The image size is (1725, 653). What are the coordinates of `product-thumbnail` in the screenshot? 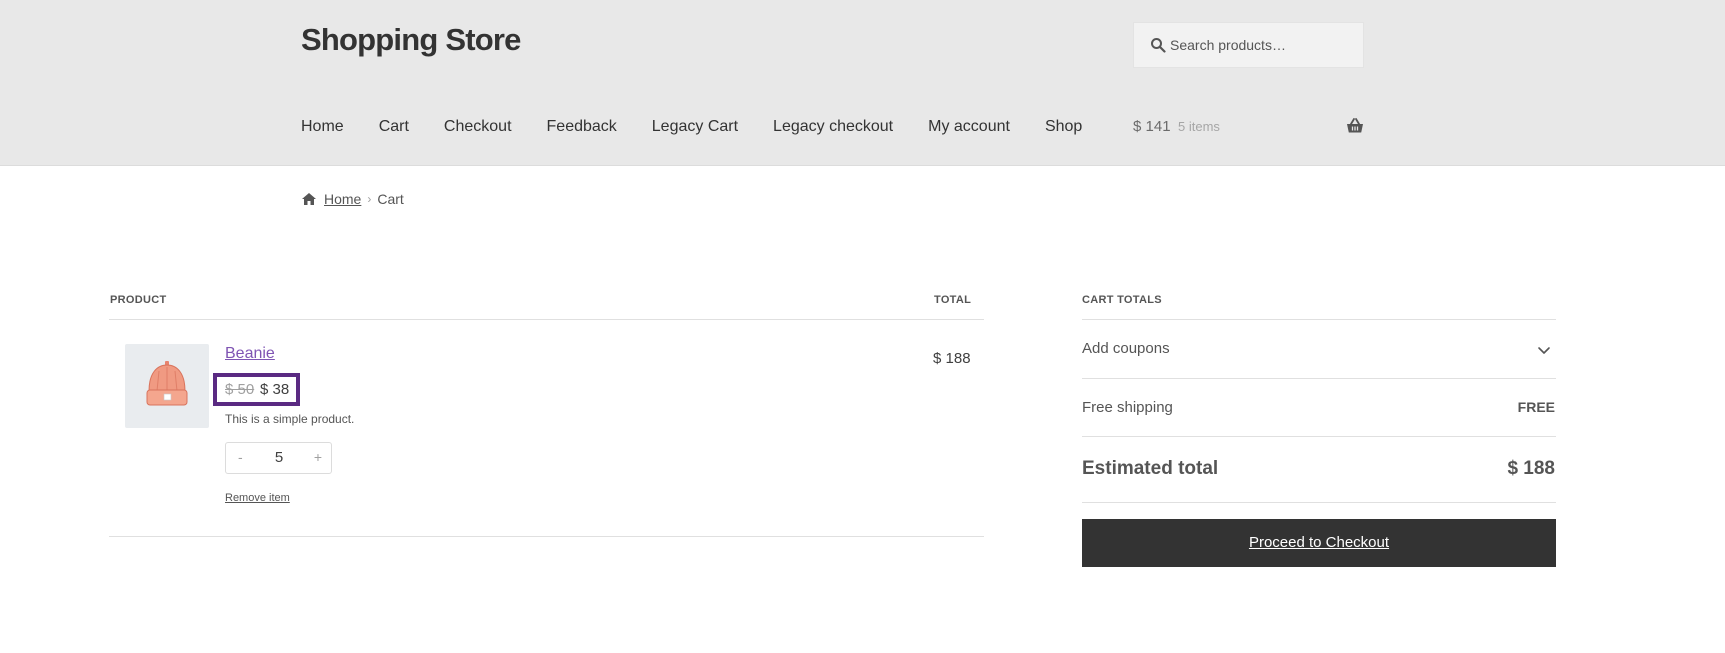 It's located at (167, 386).